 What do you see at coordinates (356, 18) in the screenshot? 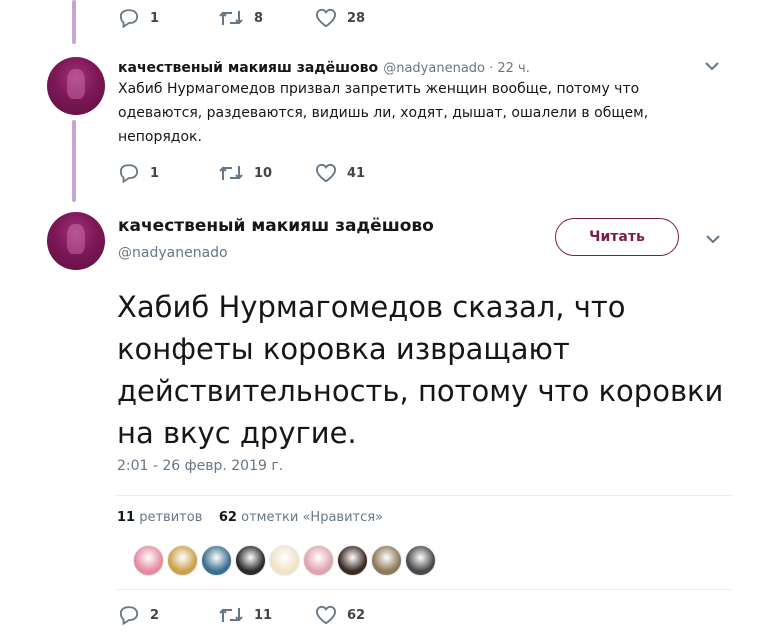
I see `like-count: 28` at bounding box center [356, 18].